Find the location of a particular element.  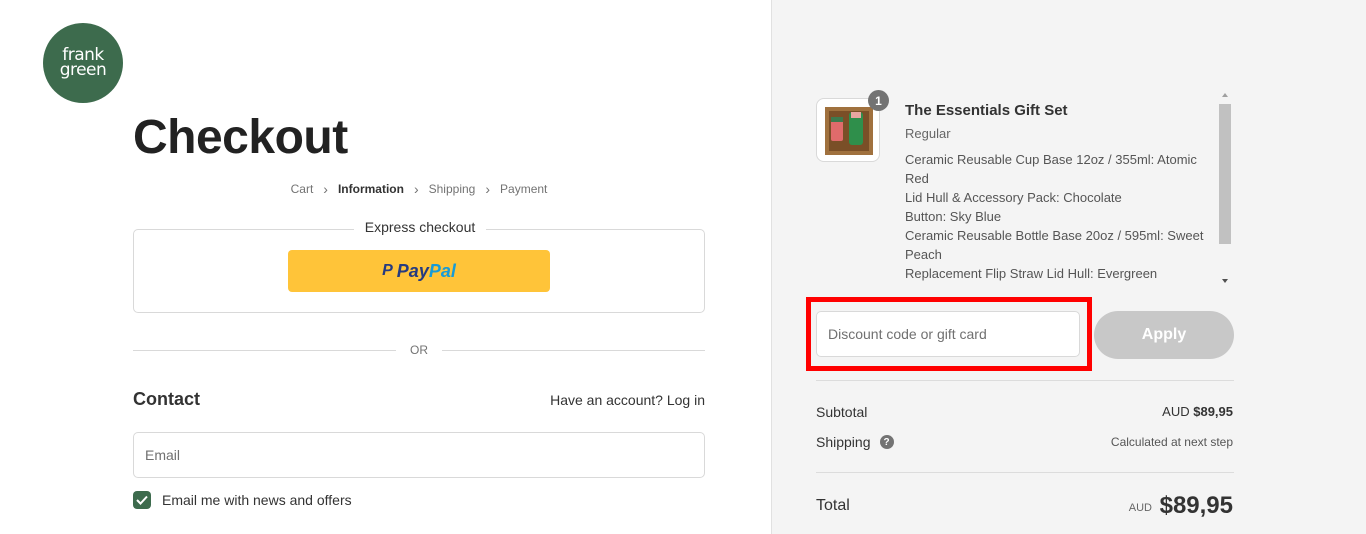

express-checkout-title: Express checkout is located at coordinates (420, 227).